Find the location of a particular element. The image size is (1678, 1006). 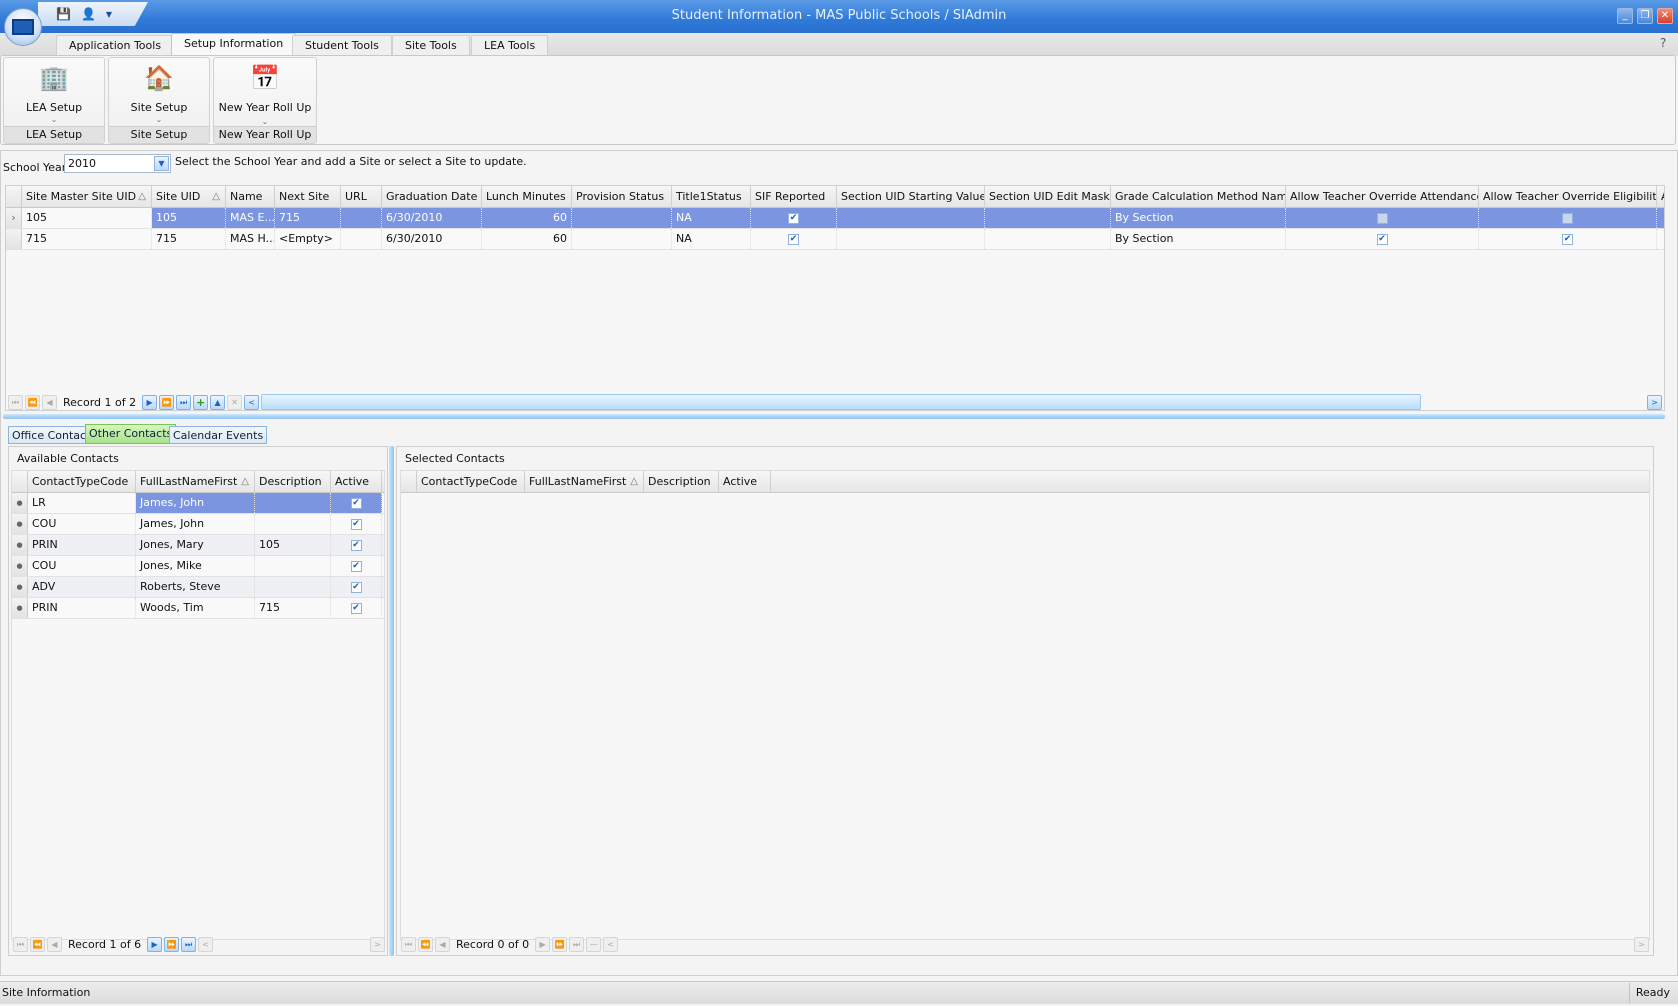

column-header: A is located at coordinates (1660, 196).